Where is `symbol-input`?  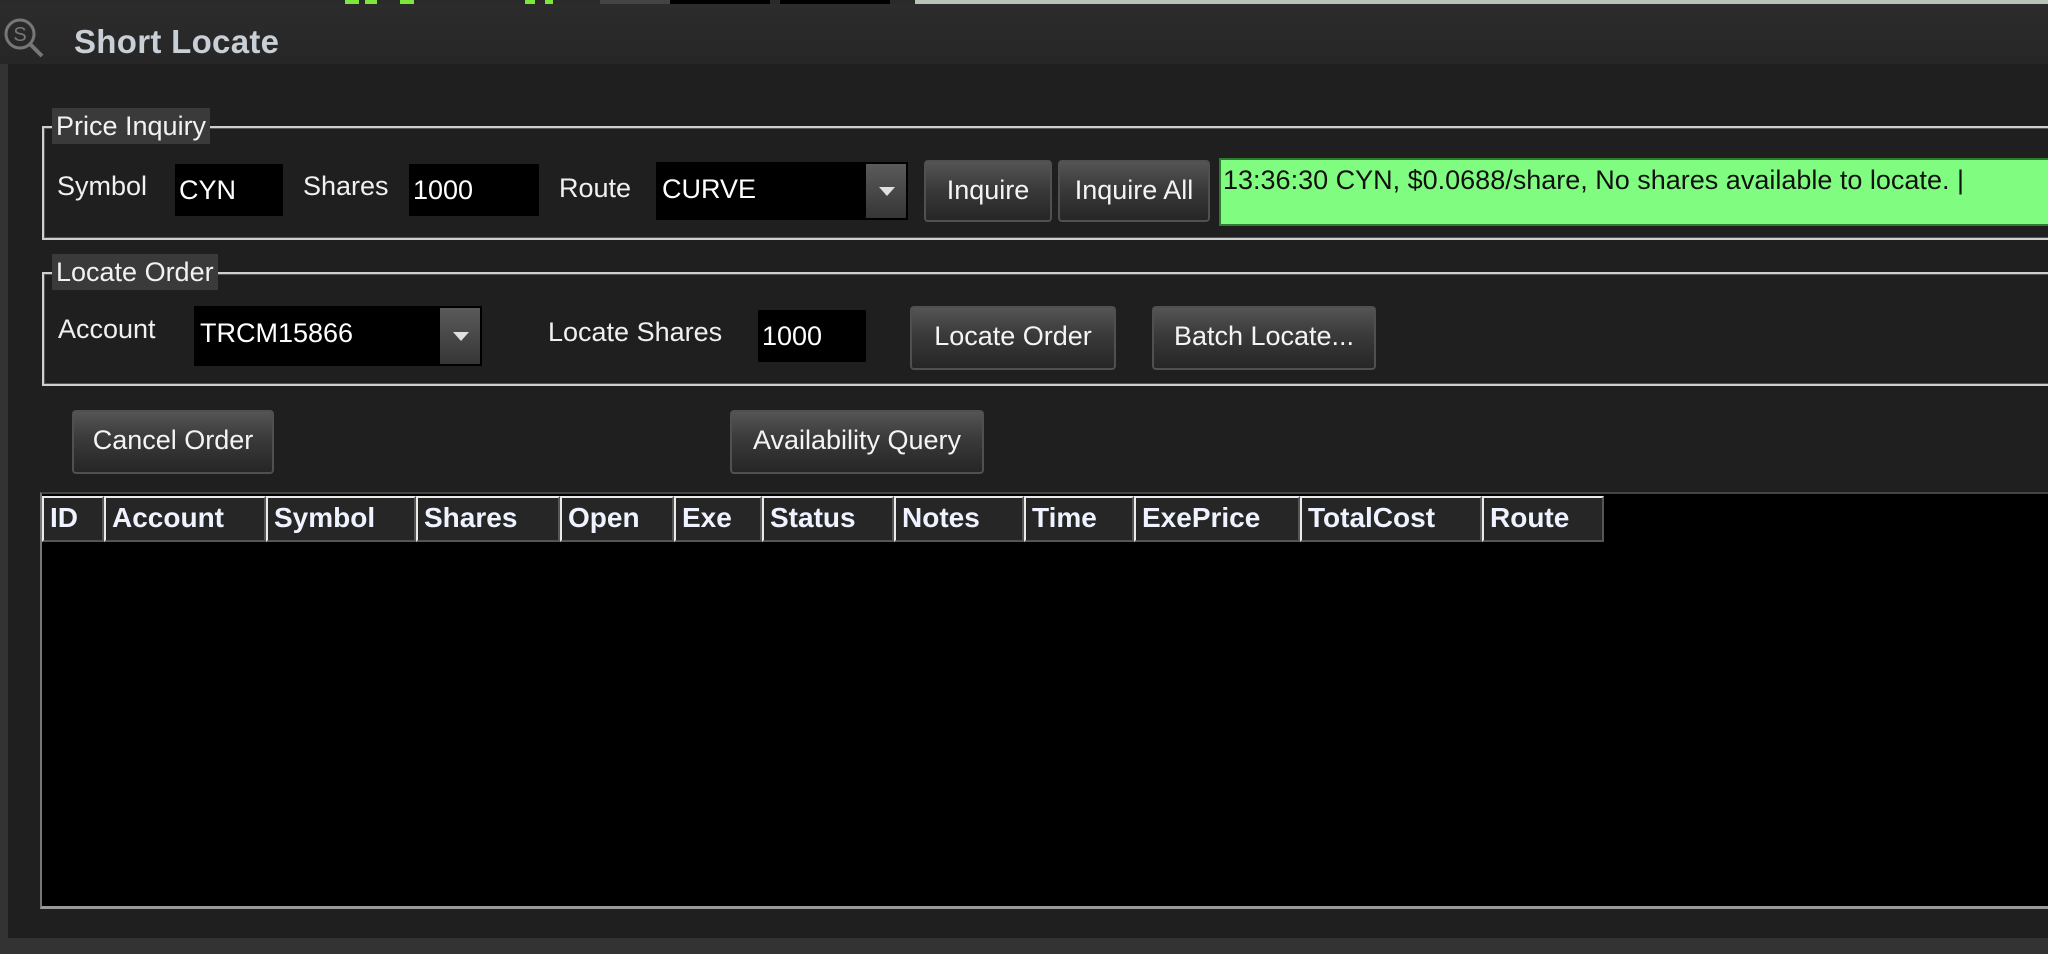
symbol-input is located at coordinates (229, 190).